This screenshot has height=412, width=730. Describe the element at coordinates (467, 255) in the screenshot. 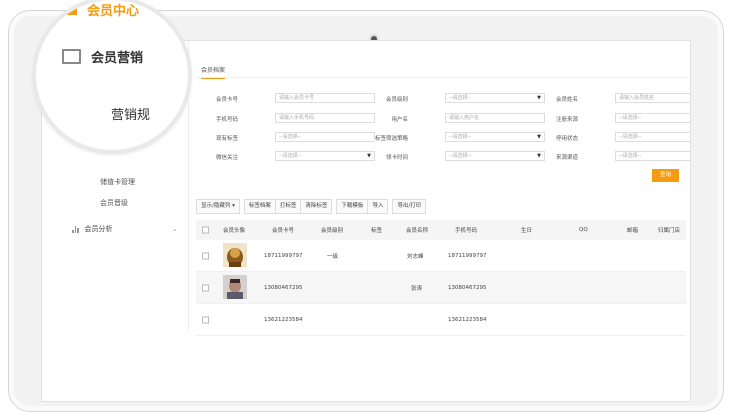

I see `phone-number: 18711999797` at that location.